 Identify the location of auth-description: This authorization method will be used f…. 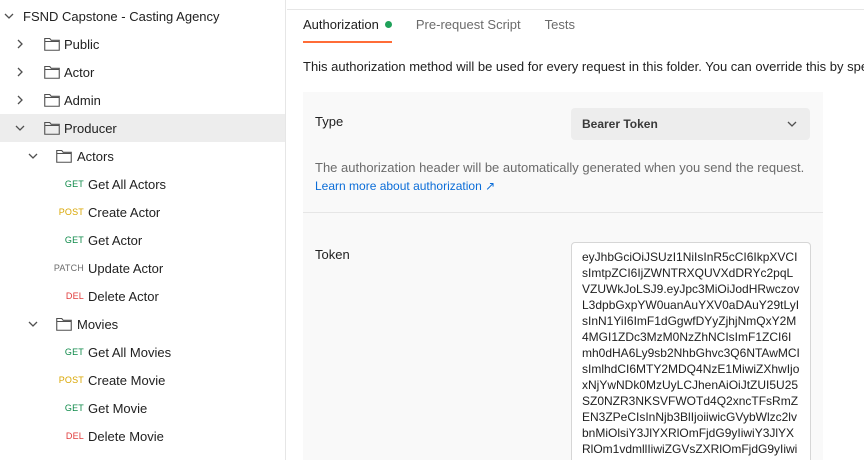
(583, 66).